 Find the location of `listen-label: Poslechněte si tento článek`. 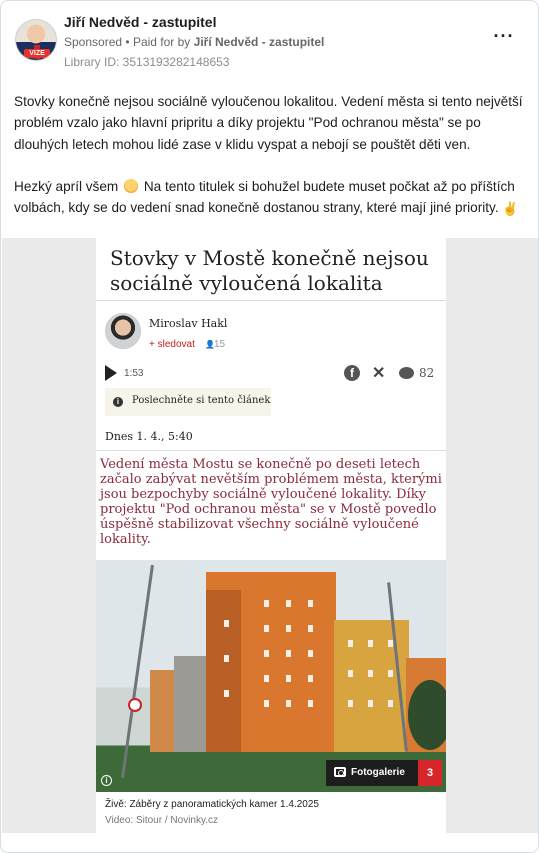

listen-label: Poslechněte si tento článek is located at coordinates (201, 400).